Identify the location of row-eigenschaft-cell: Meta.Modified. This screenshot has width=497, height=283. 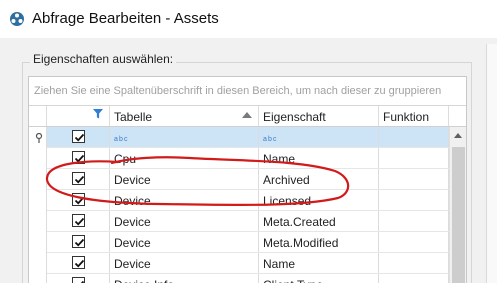
(319, 242).